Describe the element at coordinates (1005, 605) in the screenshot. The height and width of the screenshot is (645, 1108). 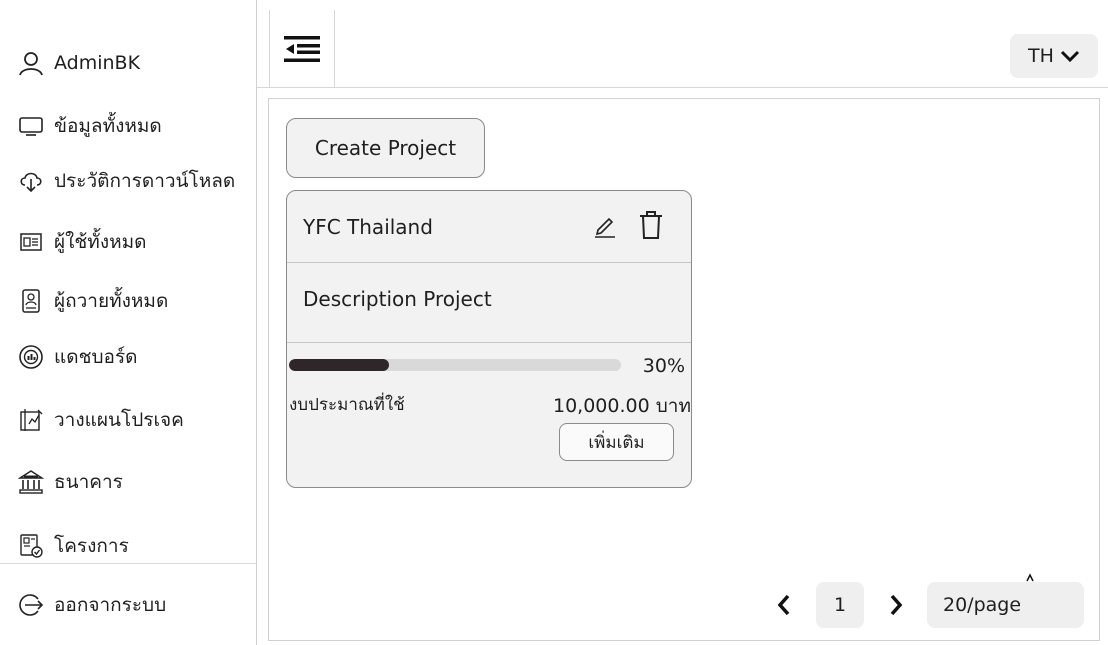
I see `page-size-select: 20/page` at that location.